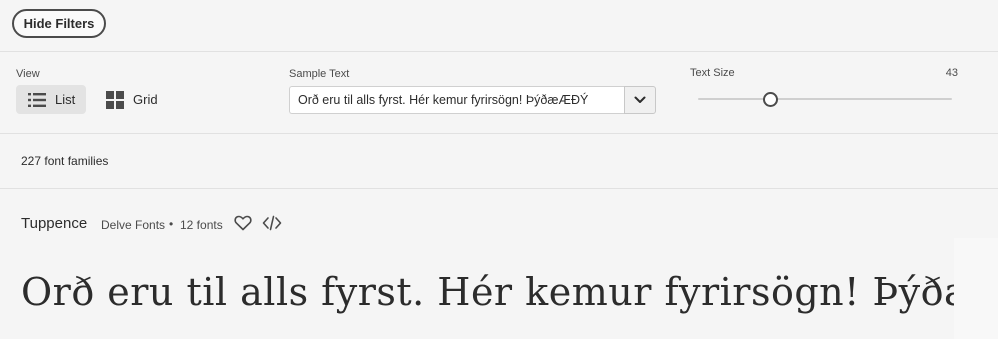 Image resolution: width=998 pixels, height=339 pixels. I want to click on sample-text-dropdown-button, so click(640, 100).